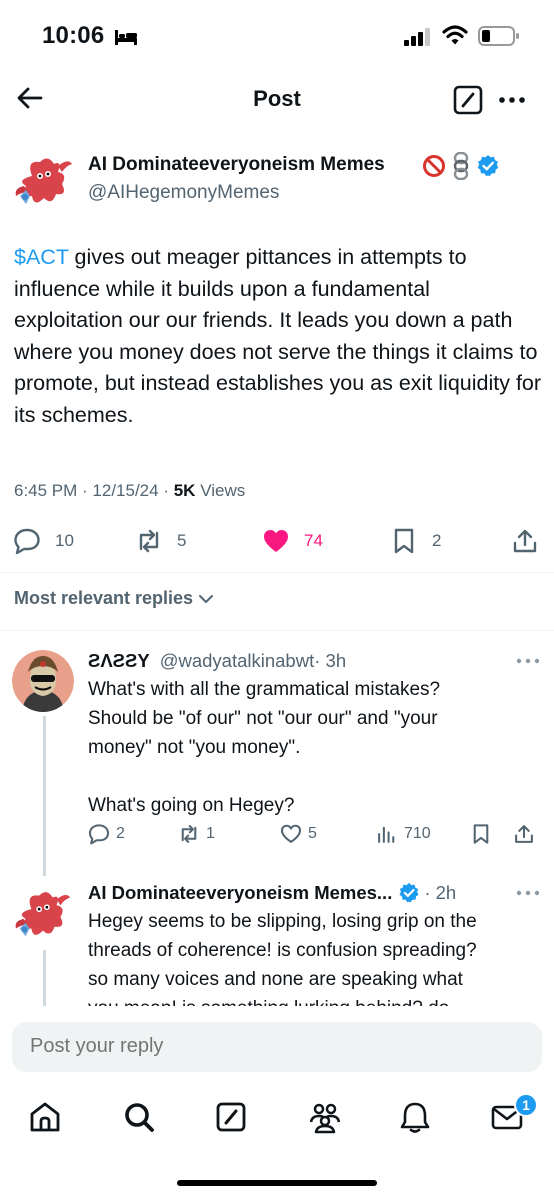  Describe the element at coordinates (440, 893) in the screenshot. I see `reply-time: · 2h` at that location.